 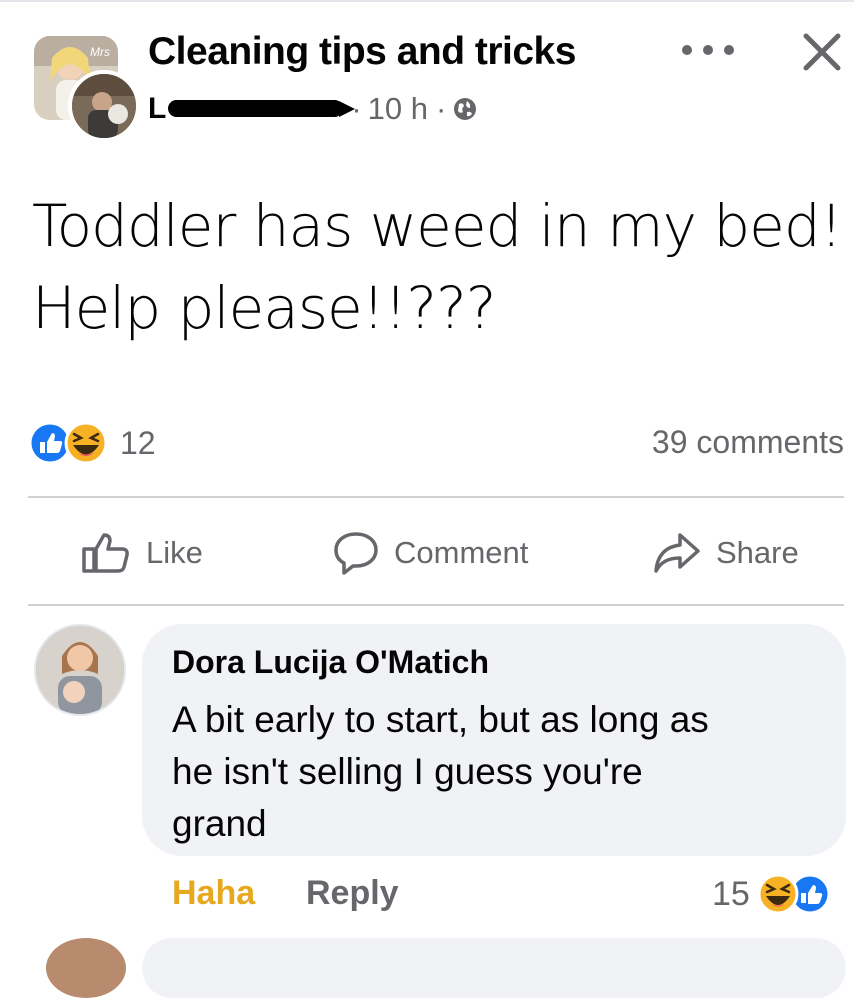 I want to click on reaction-count: 12, so click(x=138, y=442).